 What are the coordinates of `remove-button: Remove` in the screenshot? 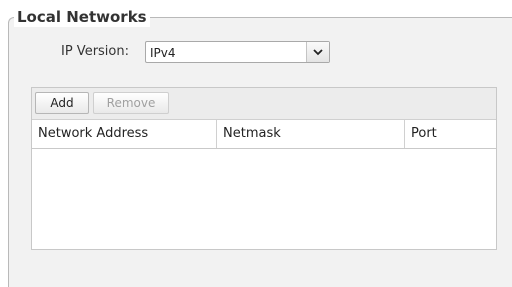 It's located at (131, 103).